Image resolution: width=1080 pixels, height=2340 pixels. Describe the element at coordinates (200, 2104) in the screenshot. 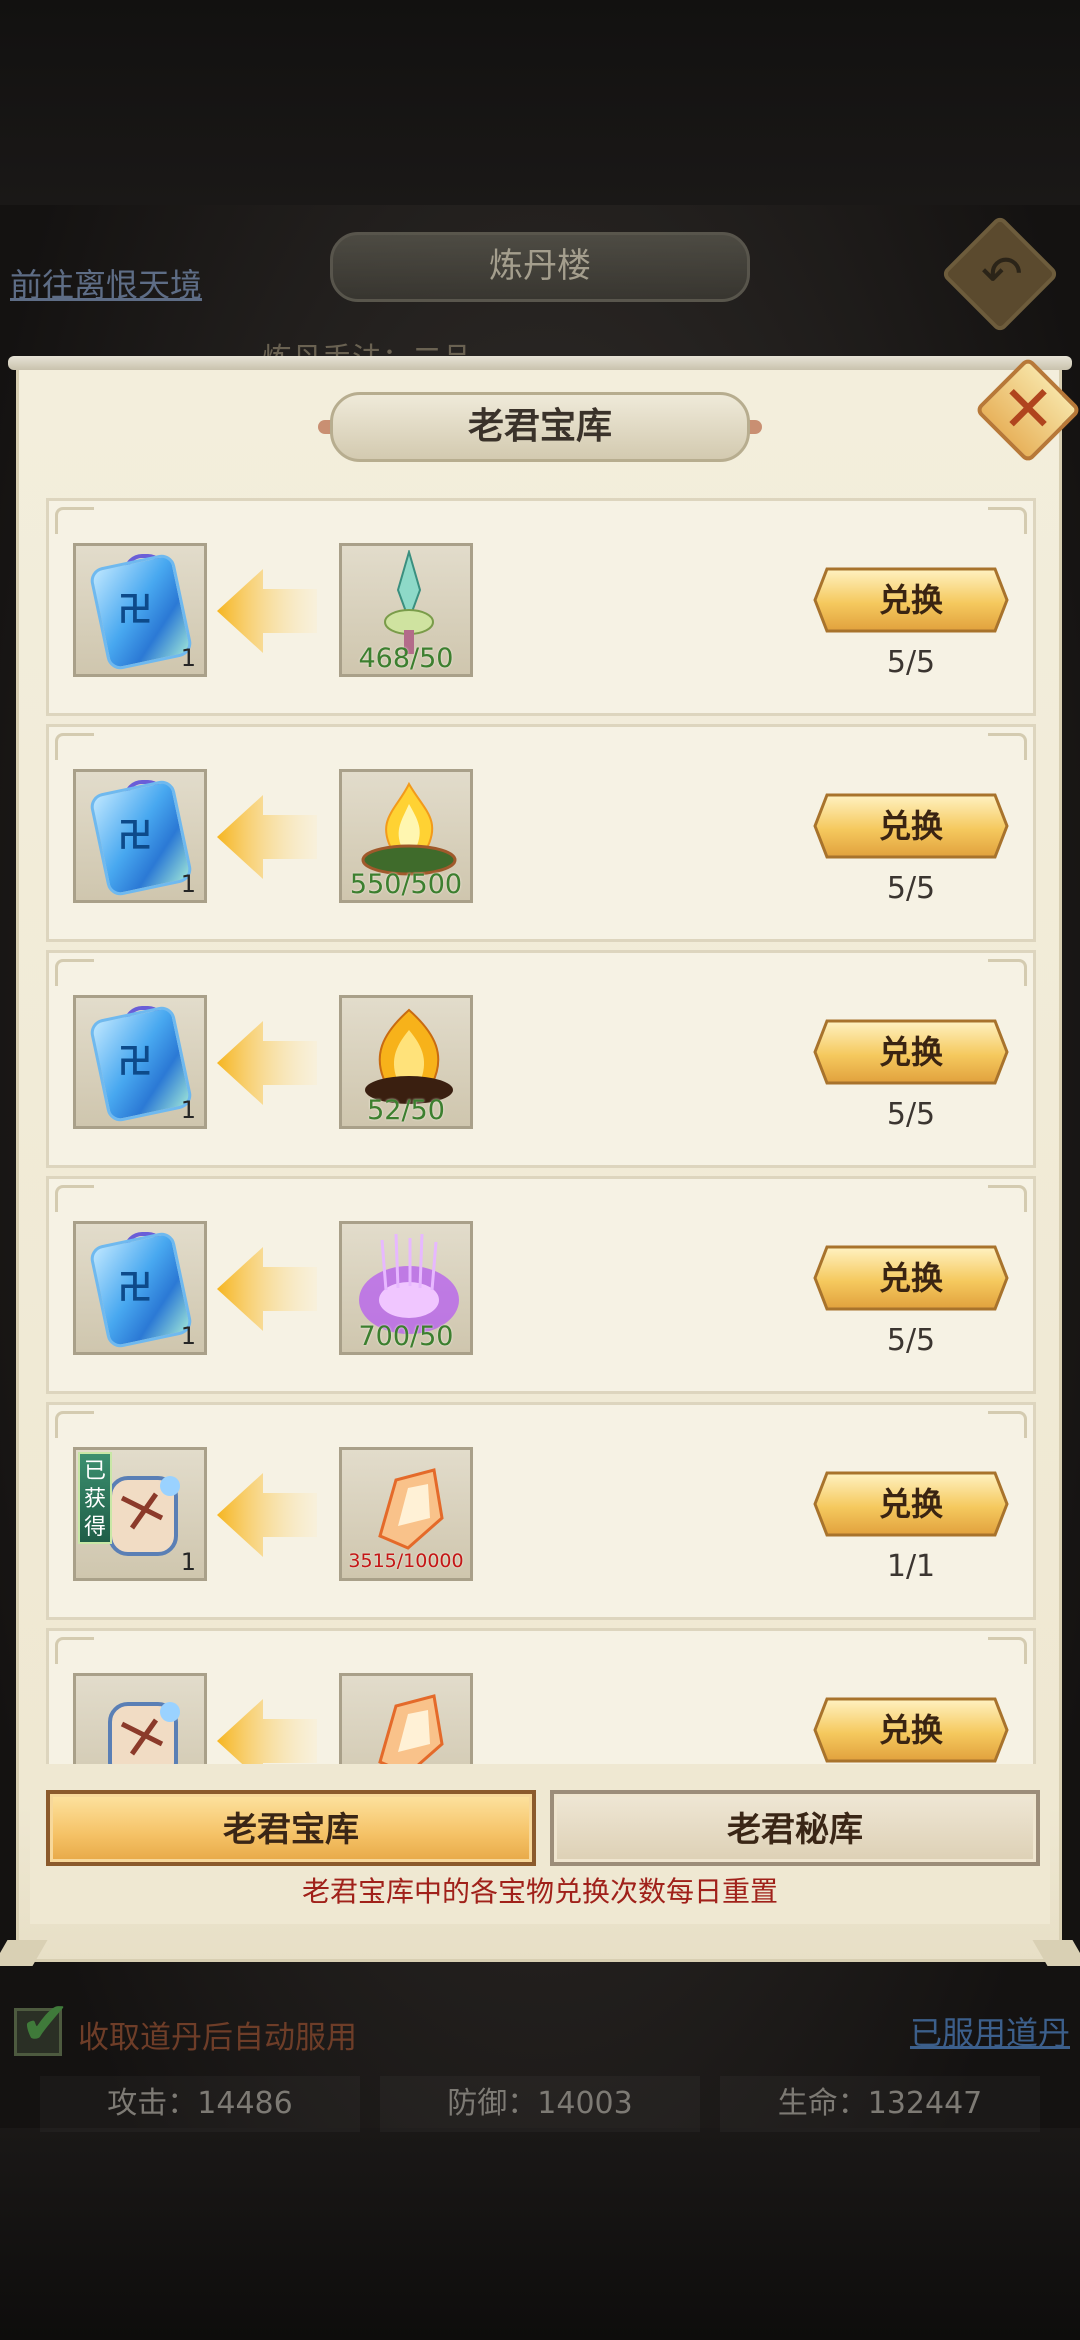

I see `attack-stat: 攻击：14486` at that location.